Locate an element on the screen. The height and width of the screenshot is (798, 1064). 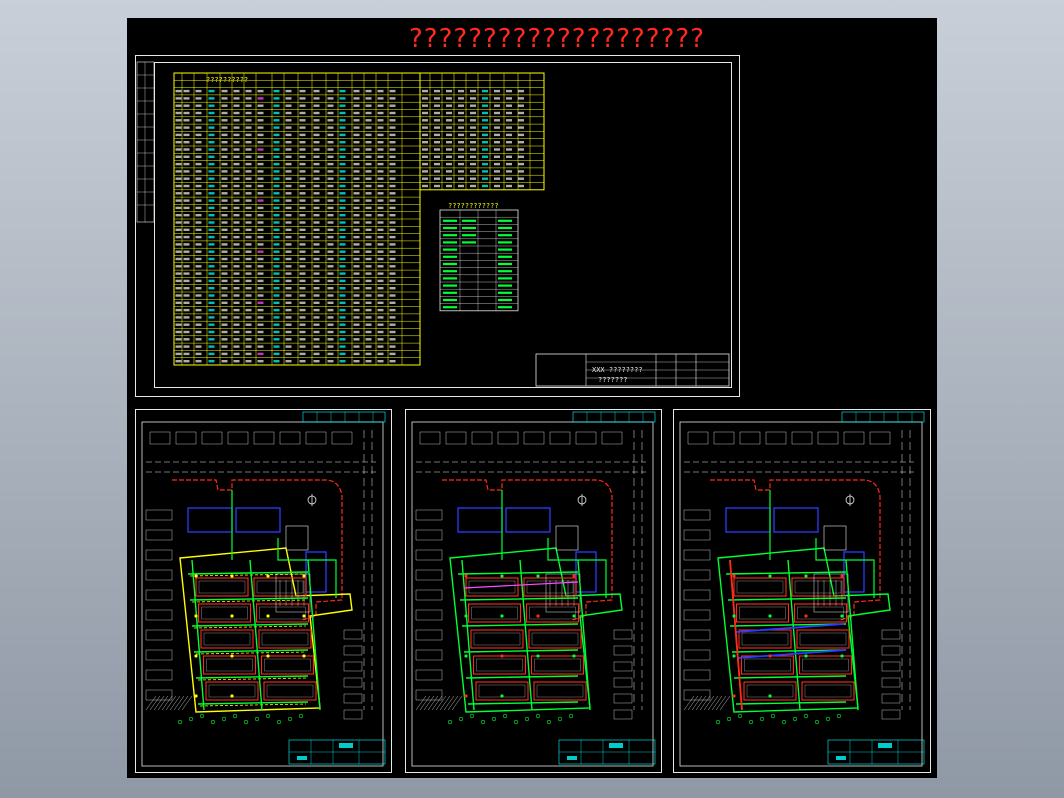
table-caption: ?????????? is located at coordinates (227, 80).